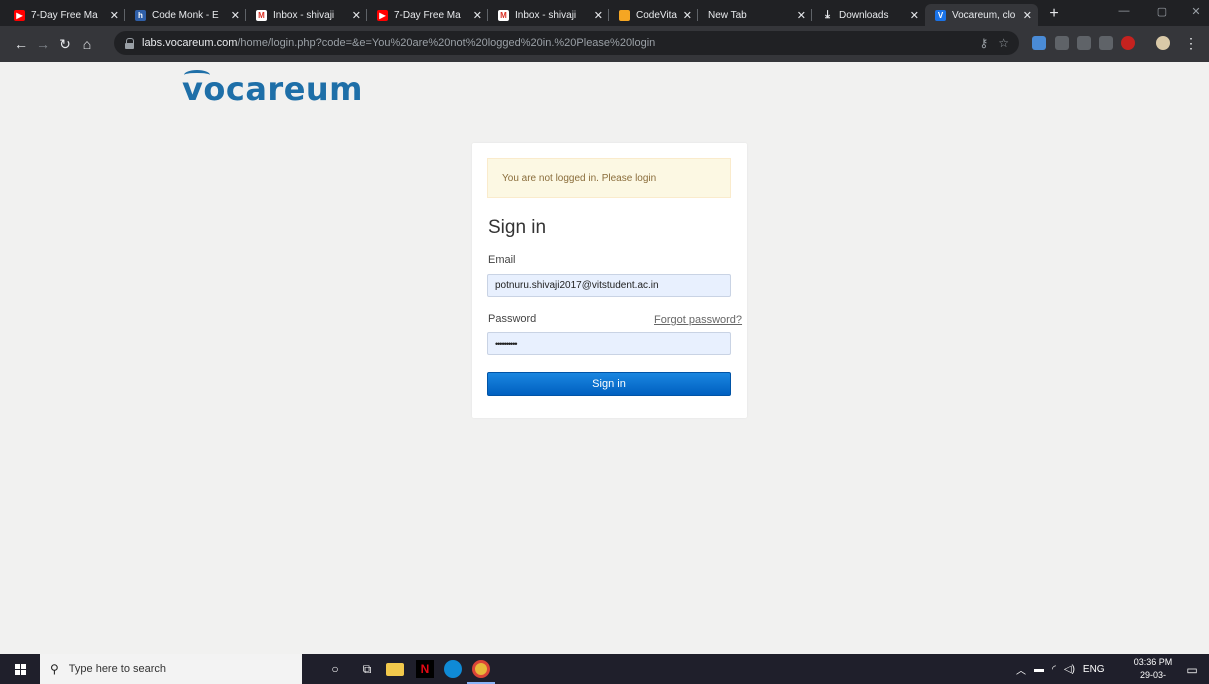  I want to click on chevron-up-icon: ︿, so click(1021, 669).